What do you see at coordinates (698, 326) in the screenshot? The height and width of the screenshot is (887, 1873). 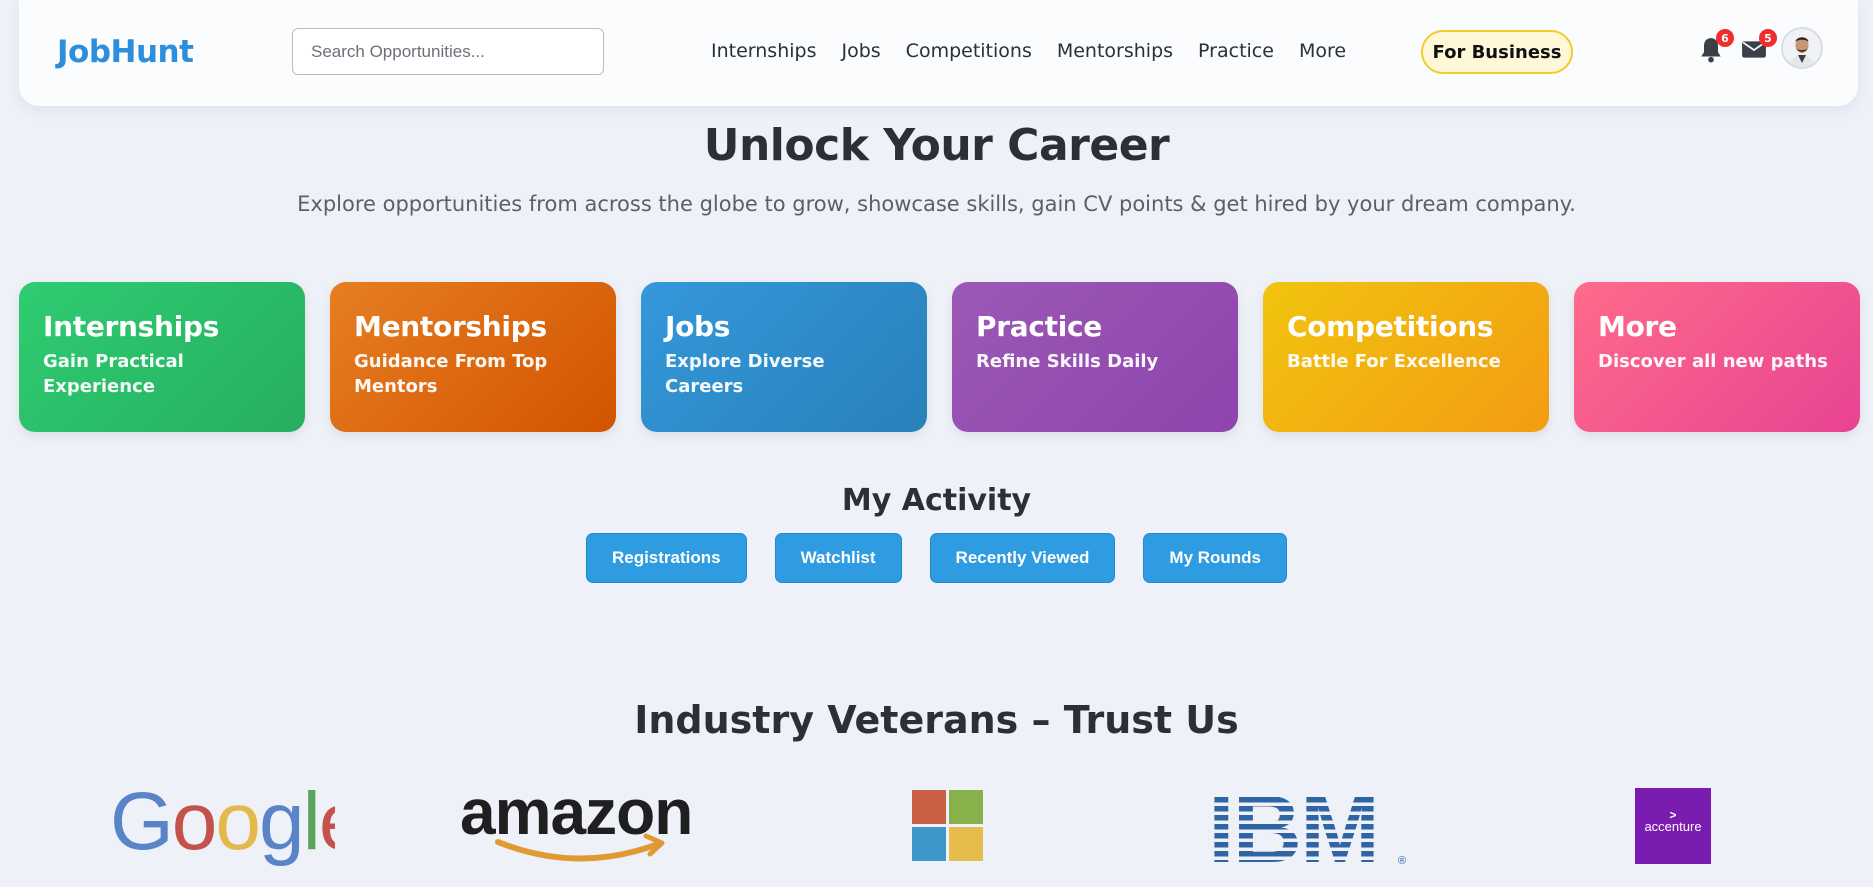 I see `card-title: Jobs` at bounding box center [698, 326].